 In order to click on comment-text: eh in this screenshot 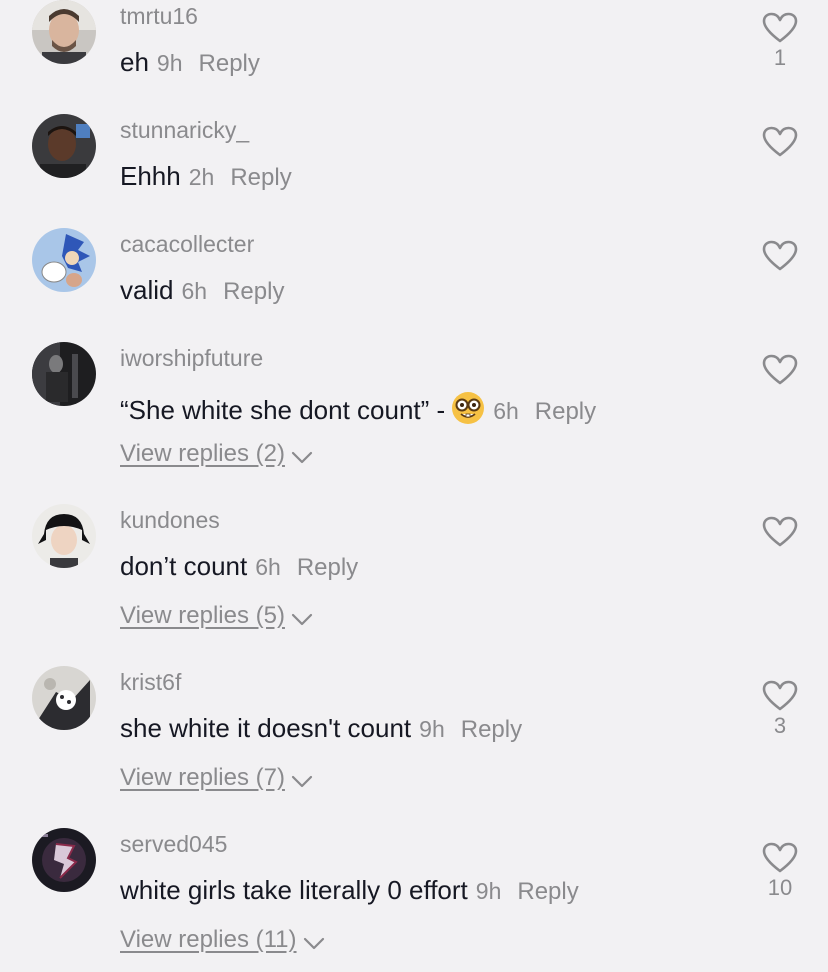, I will do `click(134, 62)`.